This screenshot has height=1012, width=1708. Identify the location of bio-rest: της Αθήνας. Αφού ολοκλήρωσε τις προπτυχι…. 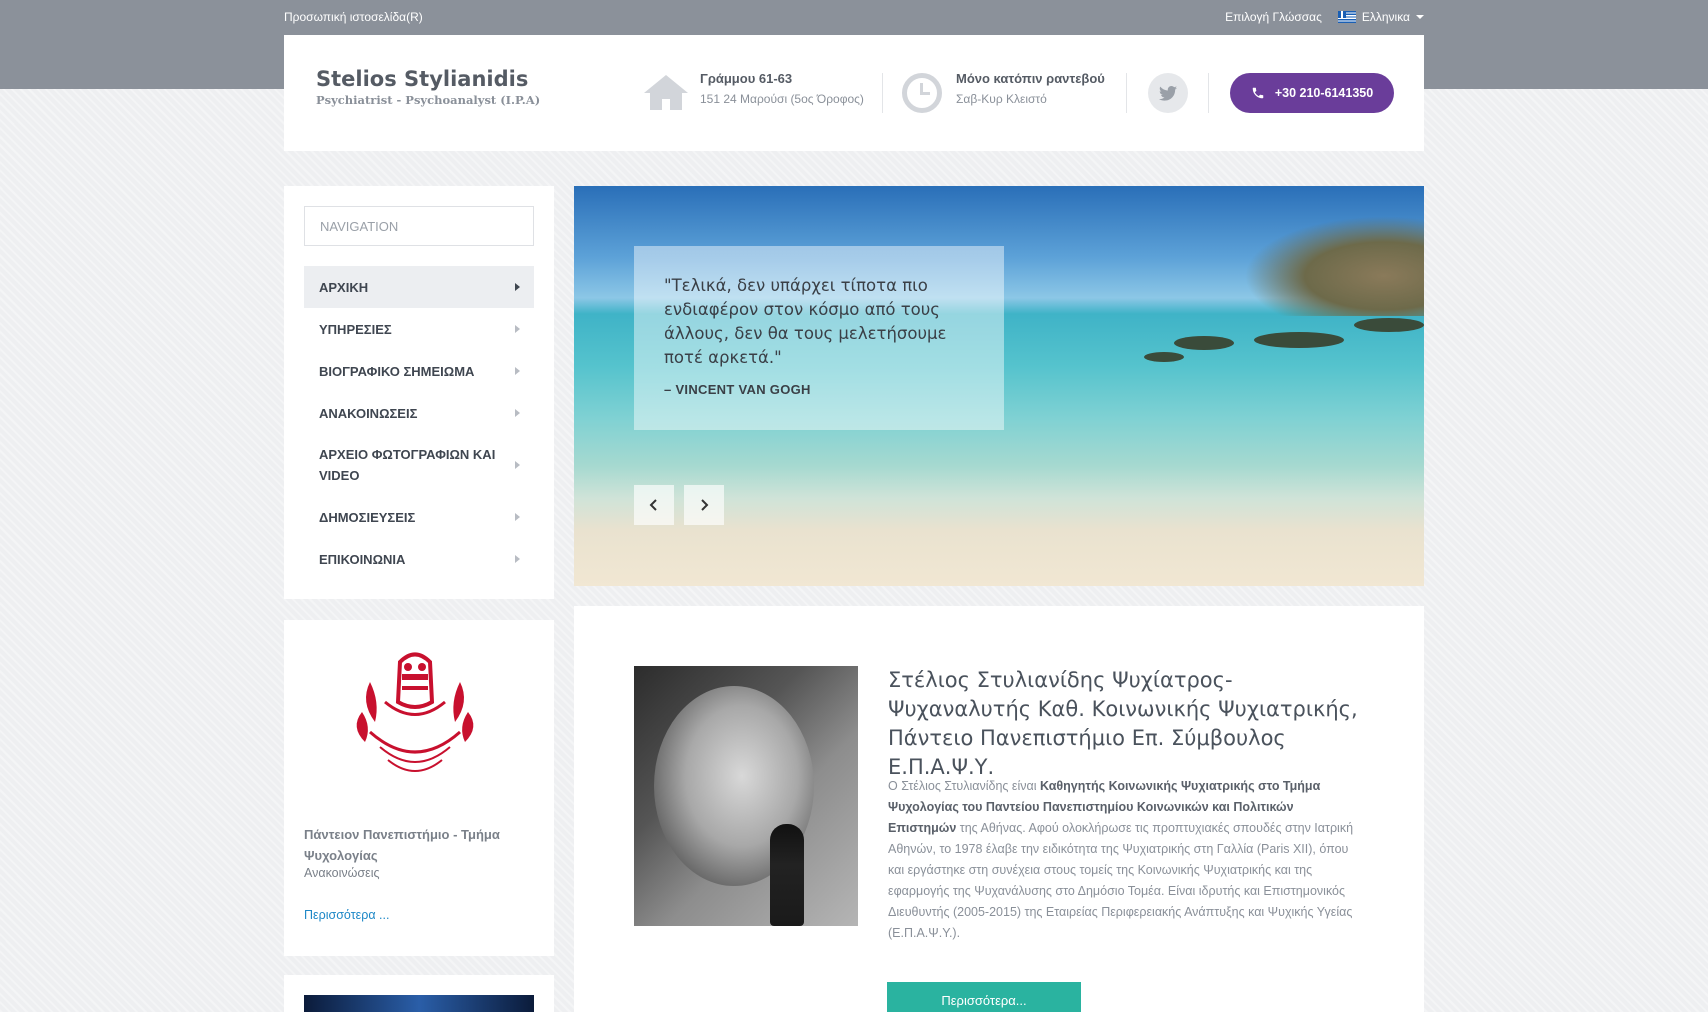
(1121, 880).